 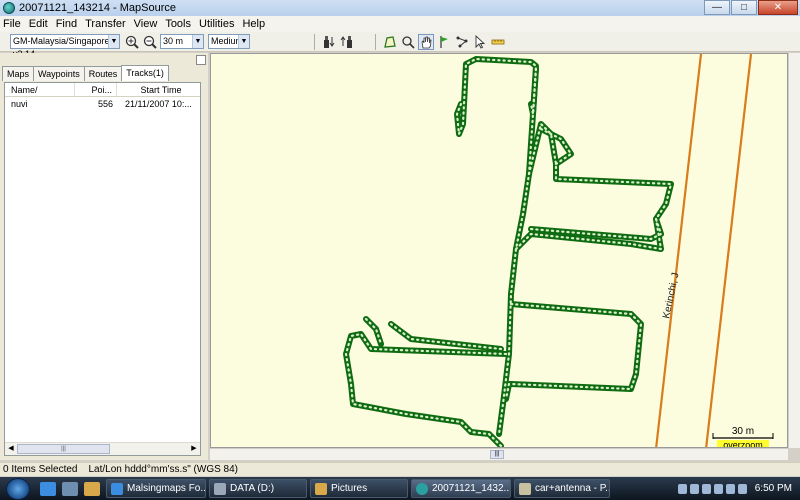 I want to click on waypoint-tool-button, so click(x=444, y=42).